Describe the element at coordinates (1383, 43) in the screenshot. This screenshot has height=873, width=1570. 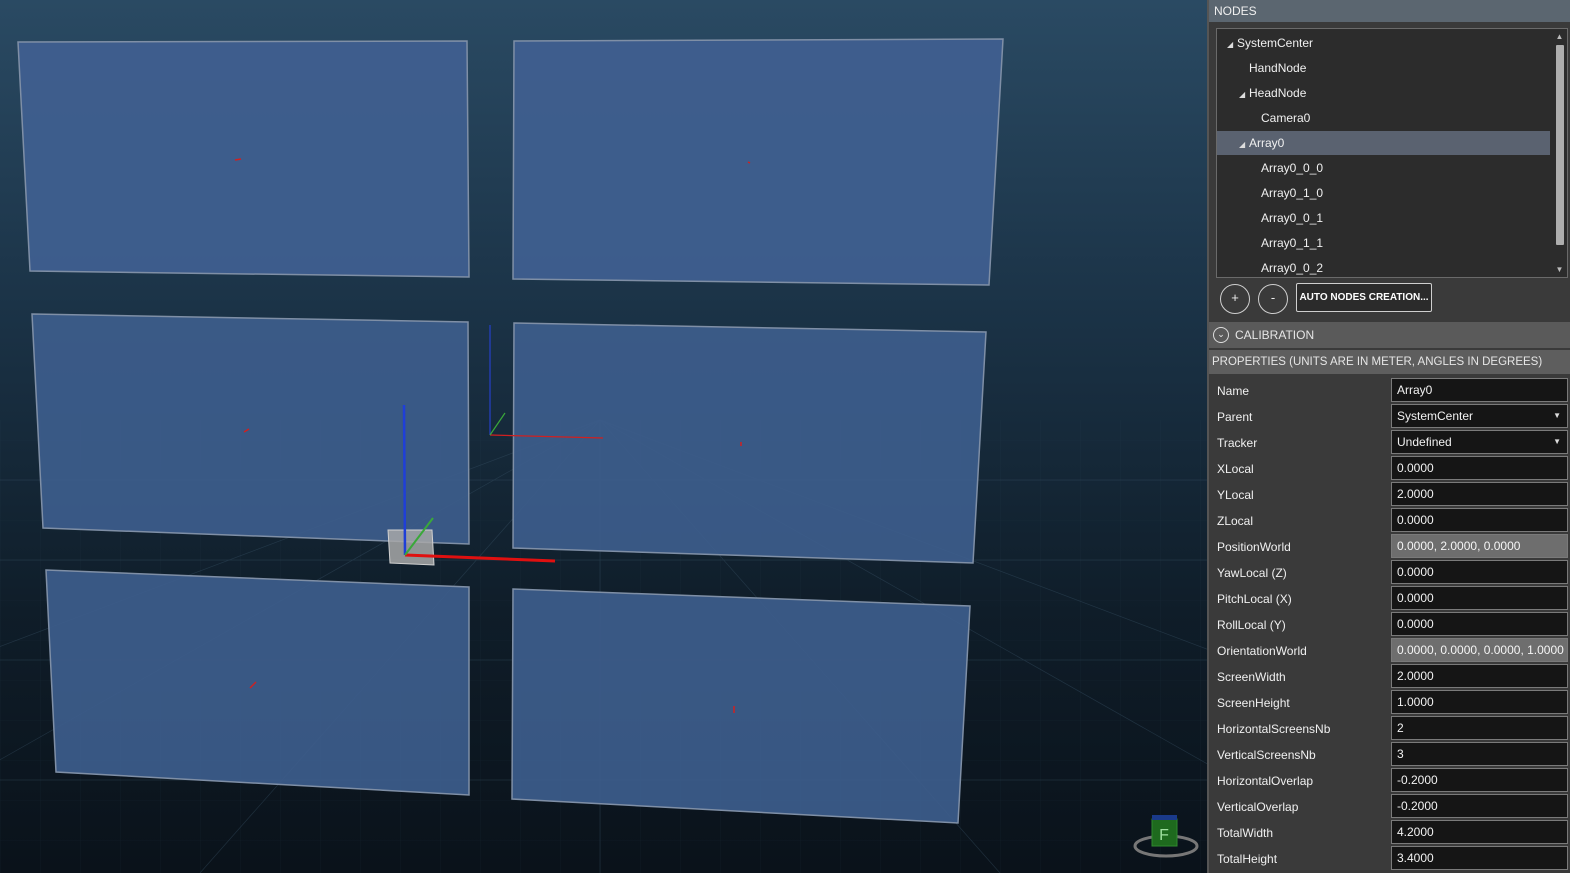
I see `tree-node-item: ◢ SystemCenter` at that location.